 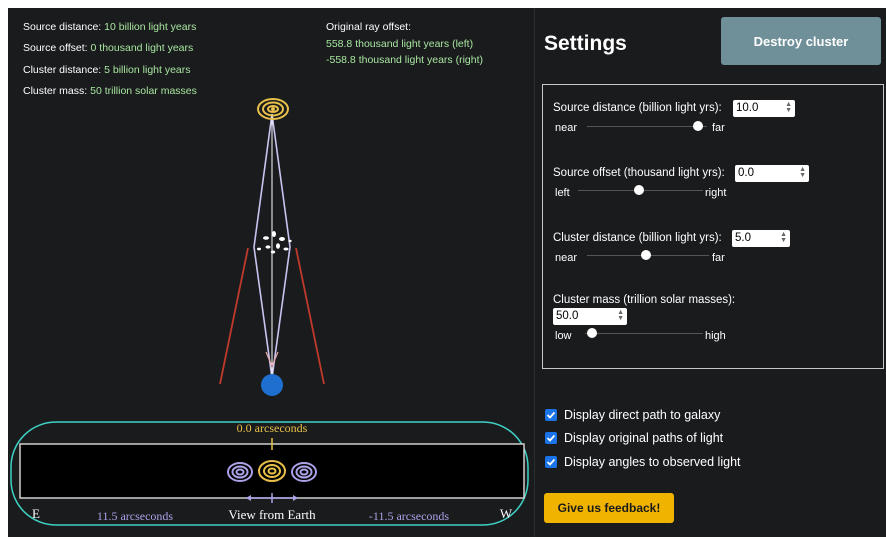 What do you see at coordinates (562, 193) in the screenshot?
I see `source-offset-low-label: left` at bounding box center [562, 193].